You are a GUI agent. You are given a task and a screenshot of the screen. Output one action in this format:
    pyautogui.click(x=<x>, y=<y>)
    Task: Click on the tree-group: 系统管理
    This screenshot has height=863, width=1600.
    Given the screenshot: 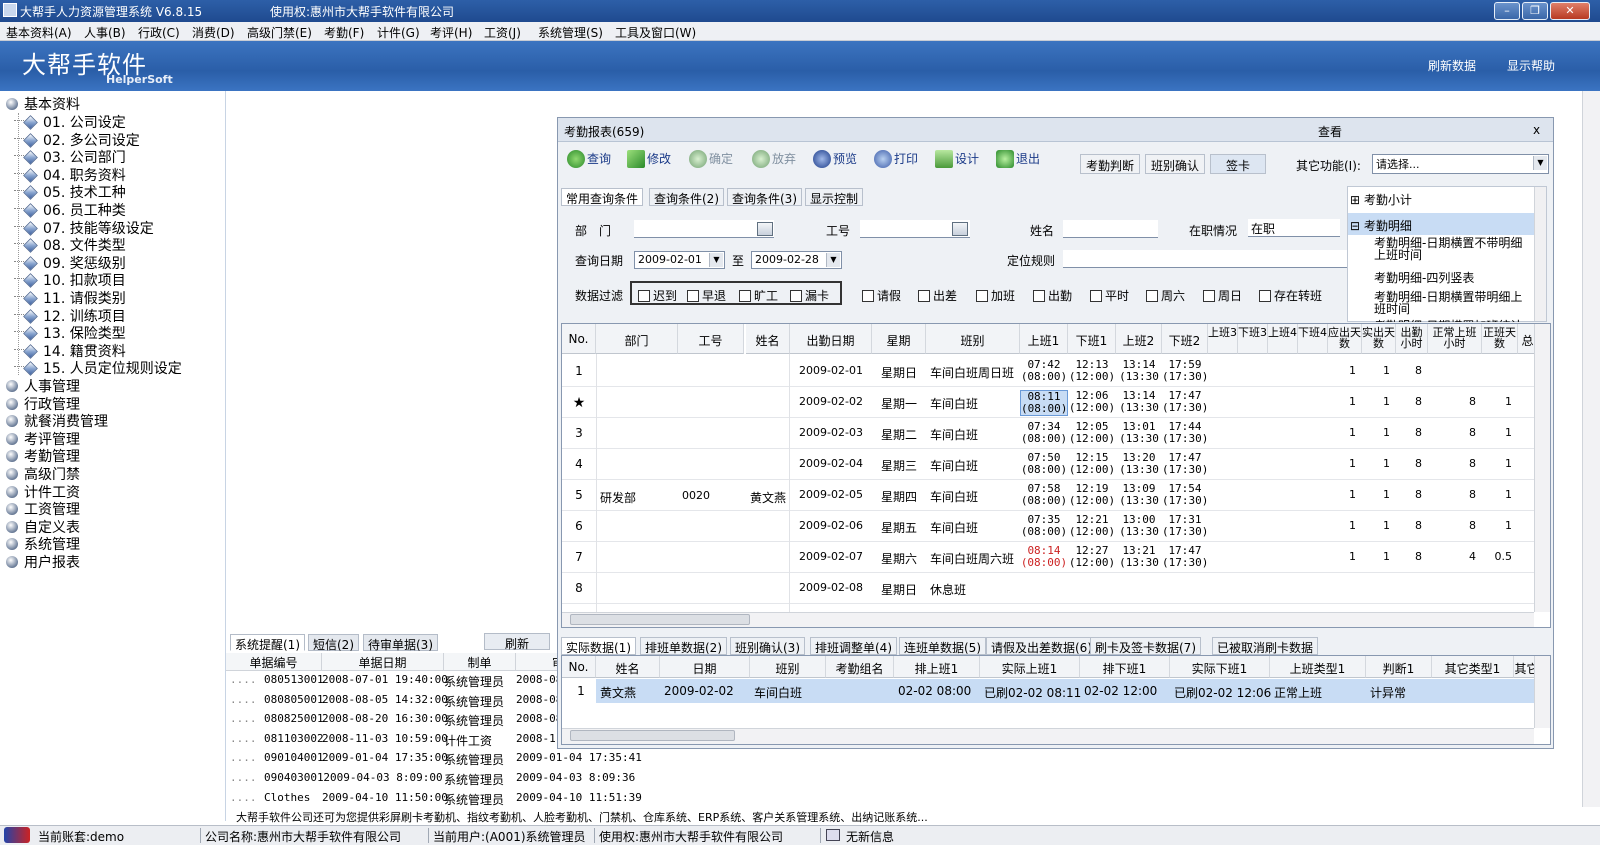 What is the action you would take?
    pyautogui.click(x=43, y=543)
    